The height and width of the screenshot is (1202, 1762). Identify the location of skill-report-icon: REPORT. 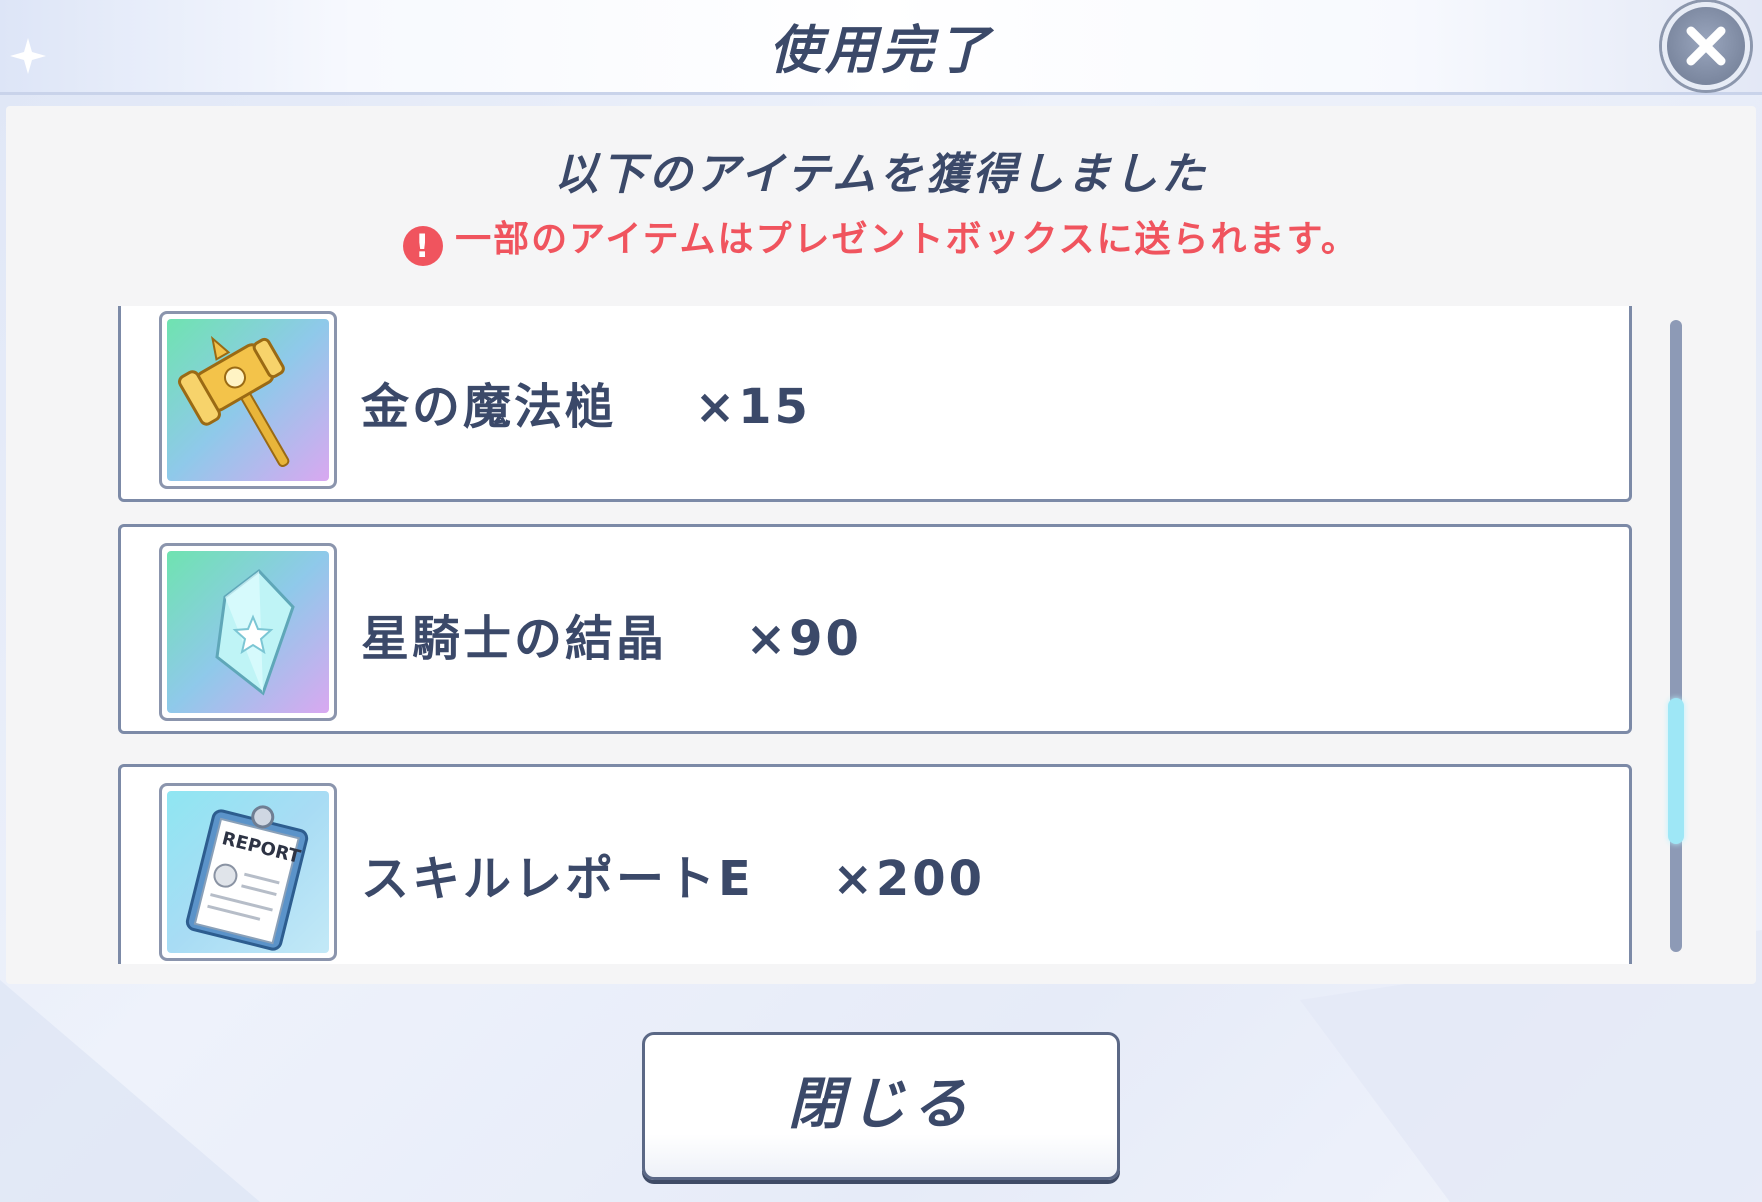
(247, 878).